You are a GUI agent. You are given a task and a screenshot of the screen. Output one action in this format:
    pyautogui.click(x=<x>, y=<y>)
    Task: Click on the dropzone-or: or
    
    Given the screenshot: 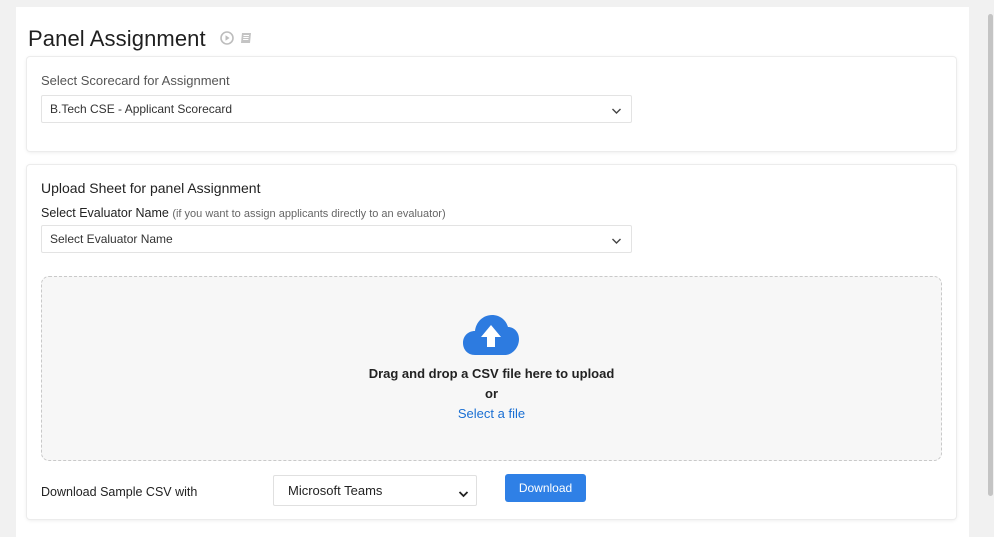 What is the action you would take?
    pyautogui.click(x=491, y=393)
    